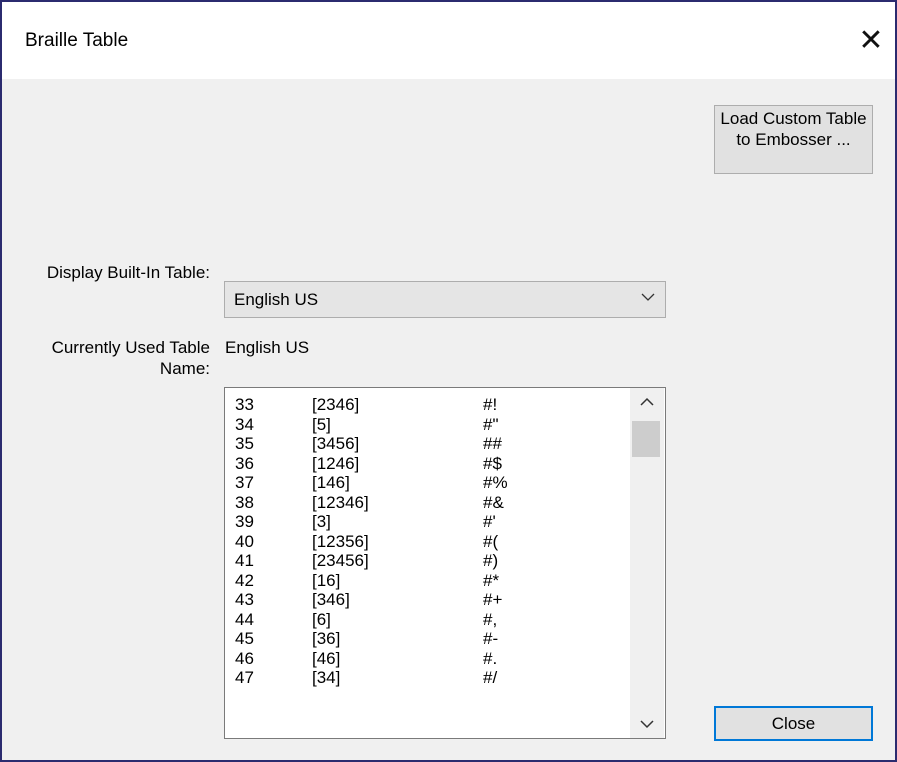 The width and height of the screenshot is (897, 762). What do you see at coordinates (489, 521) in the screenshot?
I see `list-item-chars: #'` at bounding box center [489, 521].